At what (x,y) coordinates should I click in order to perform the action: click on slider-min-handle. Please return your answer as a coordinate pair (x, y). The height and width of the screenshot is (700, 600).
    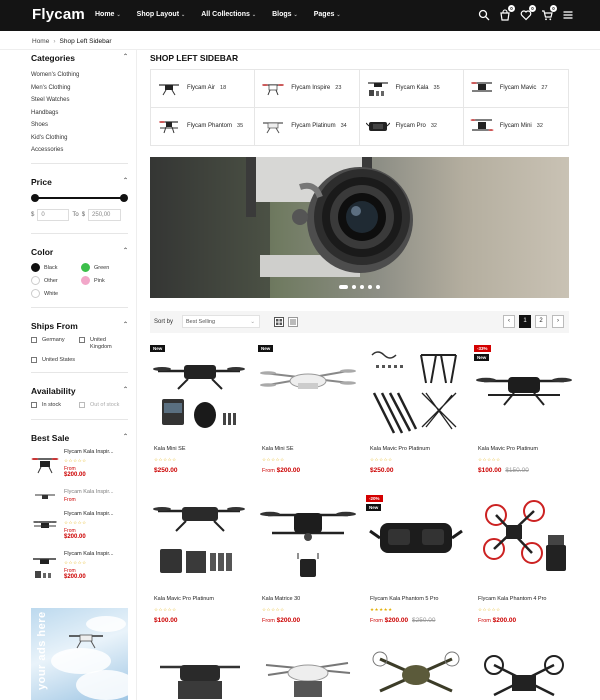
    Looking at the image, I should click on (35, 197).